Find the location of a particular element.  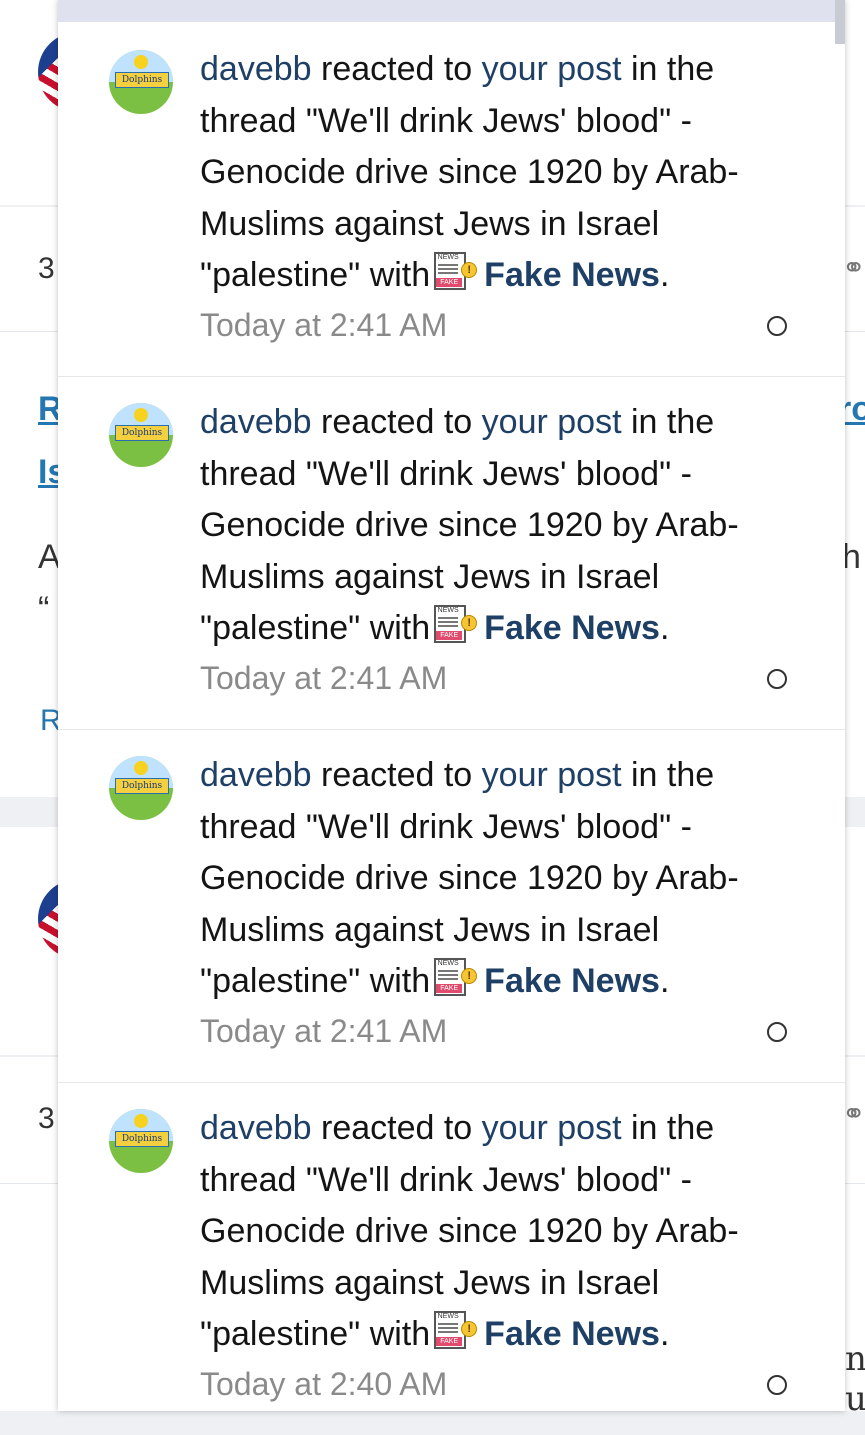

popup-header is located at coordinates (451, 11).